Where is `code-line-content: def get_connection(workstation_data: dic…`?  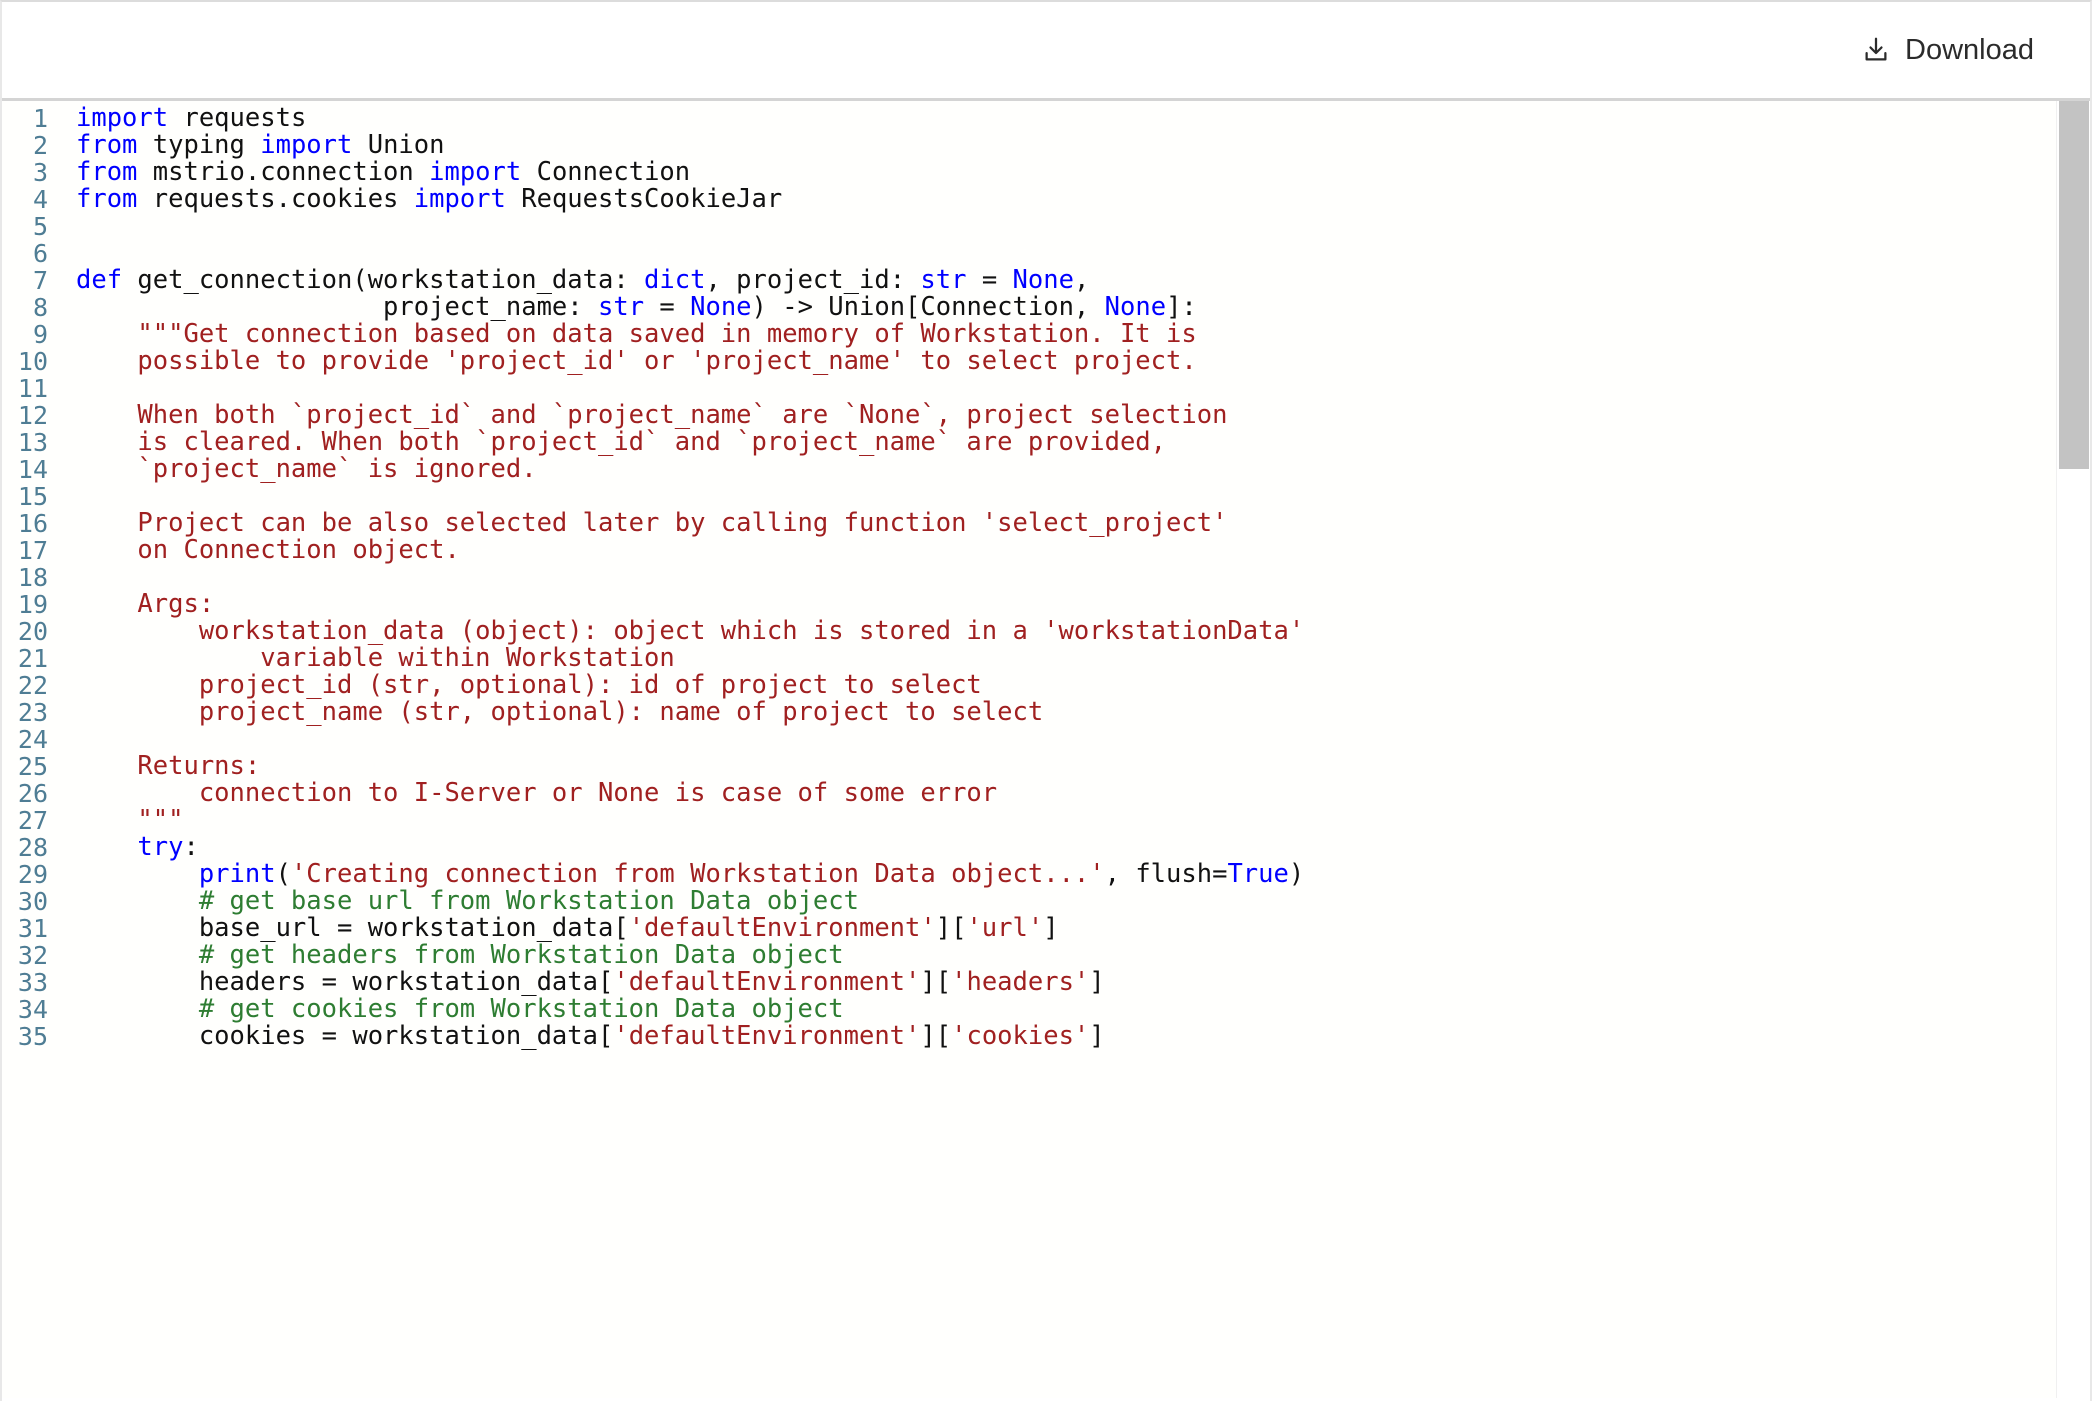 code-line-content: def get_connection(workstation_data: dic… is located at coordinates (676, 280).